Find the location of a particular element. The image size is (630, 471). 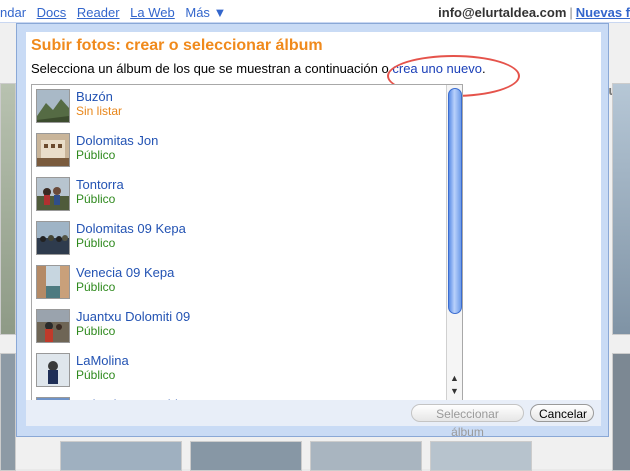

album-list-item: Dolomitas Jon Público is located at coordinates (247, 151).